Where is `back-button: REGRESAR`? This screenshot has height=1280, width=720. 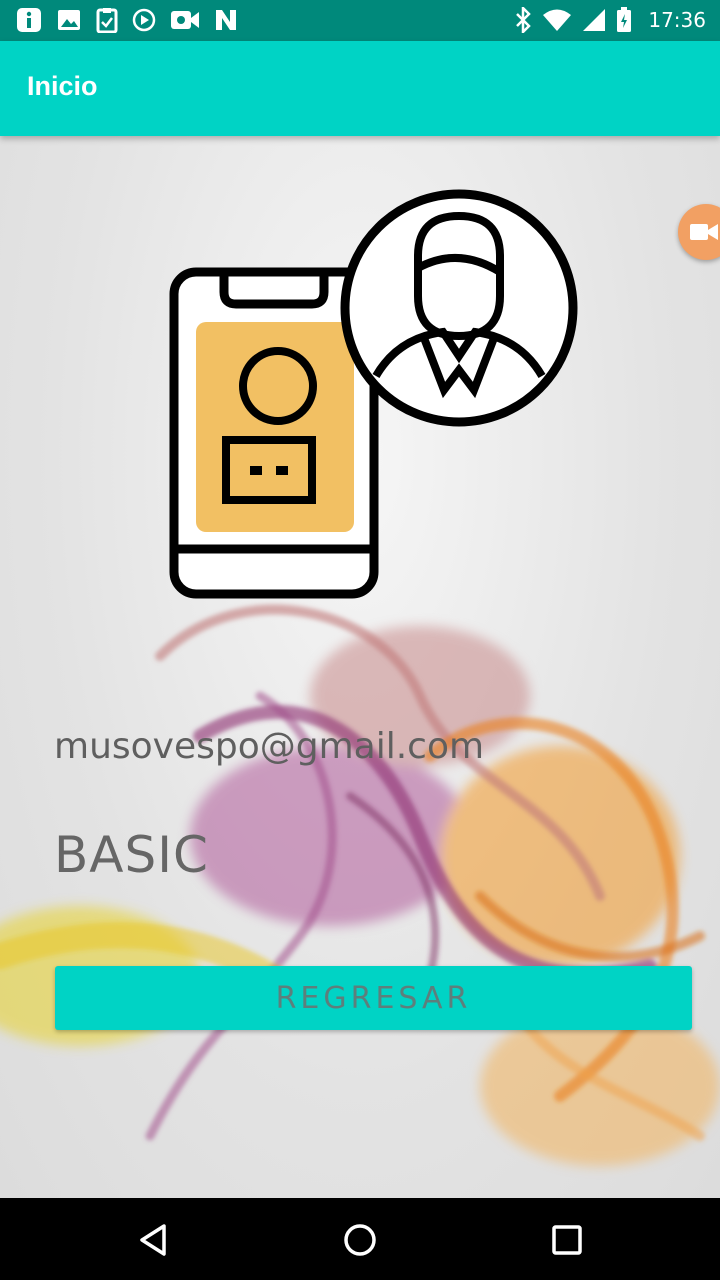
back-button: REGRESAR is located at coordinates (373, 998).